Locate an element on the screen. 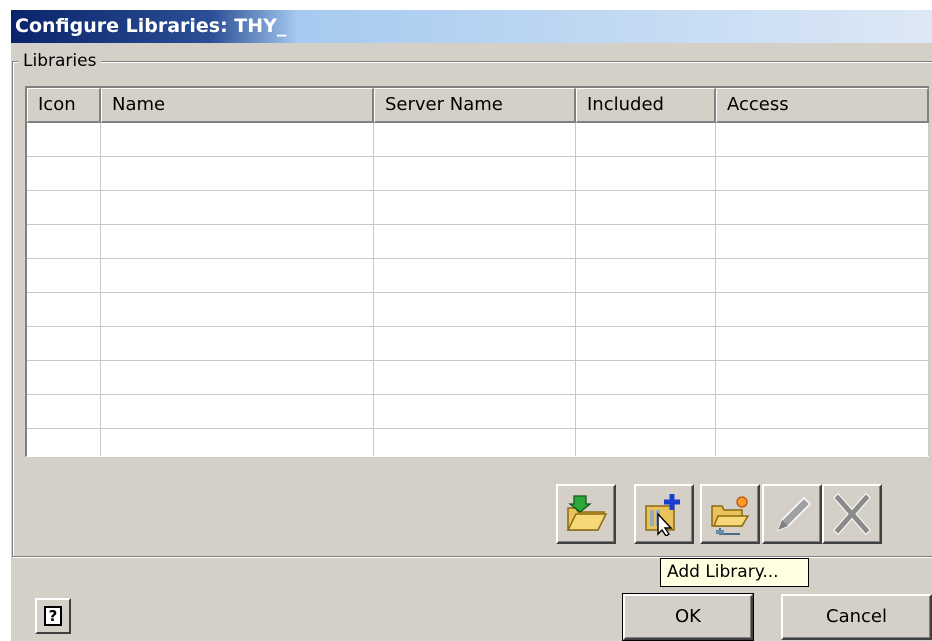 The width and height of the screenshot is (932, 641). remove-library-button is located at coordinates (852, 514).